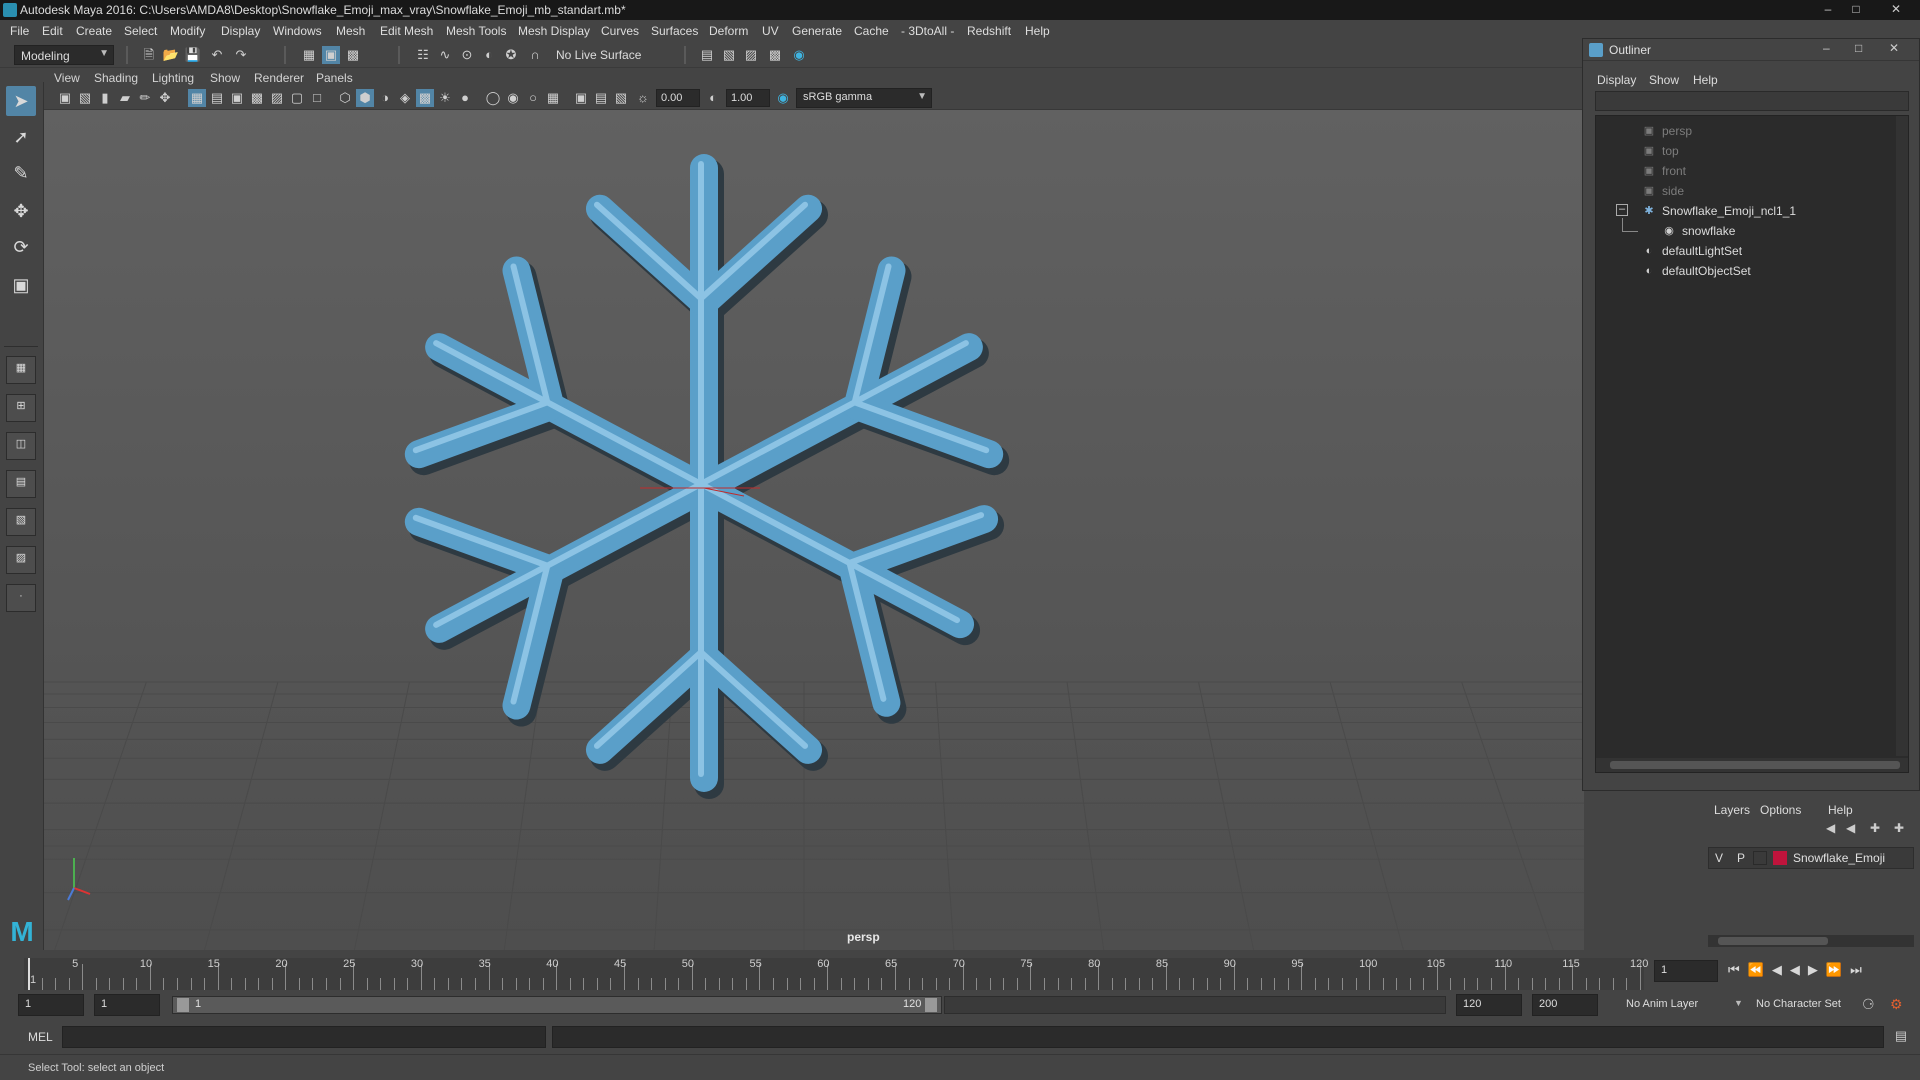 The height and width of the screenshot is (1080, 1920). I want to click on outliner-minimize-button: –, so click(1826, 48).